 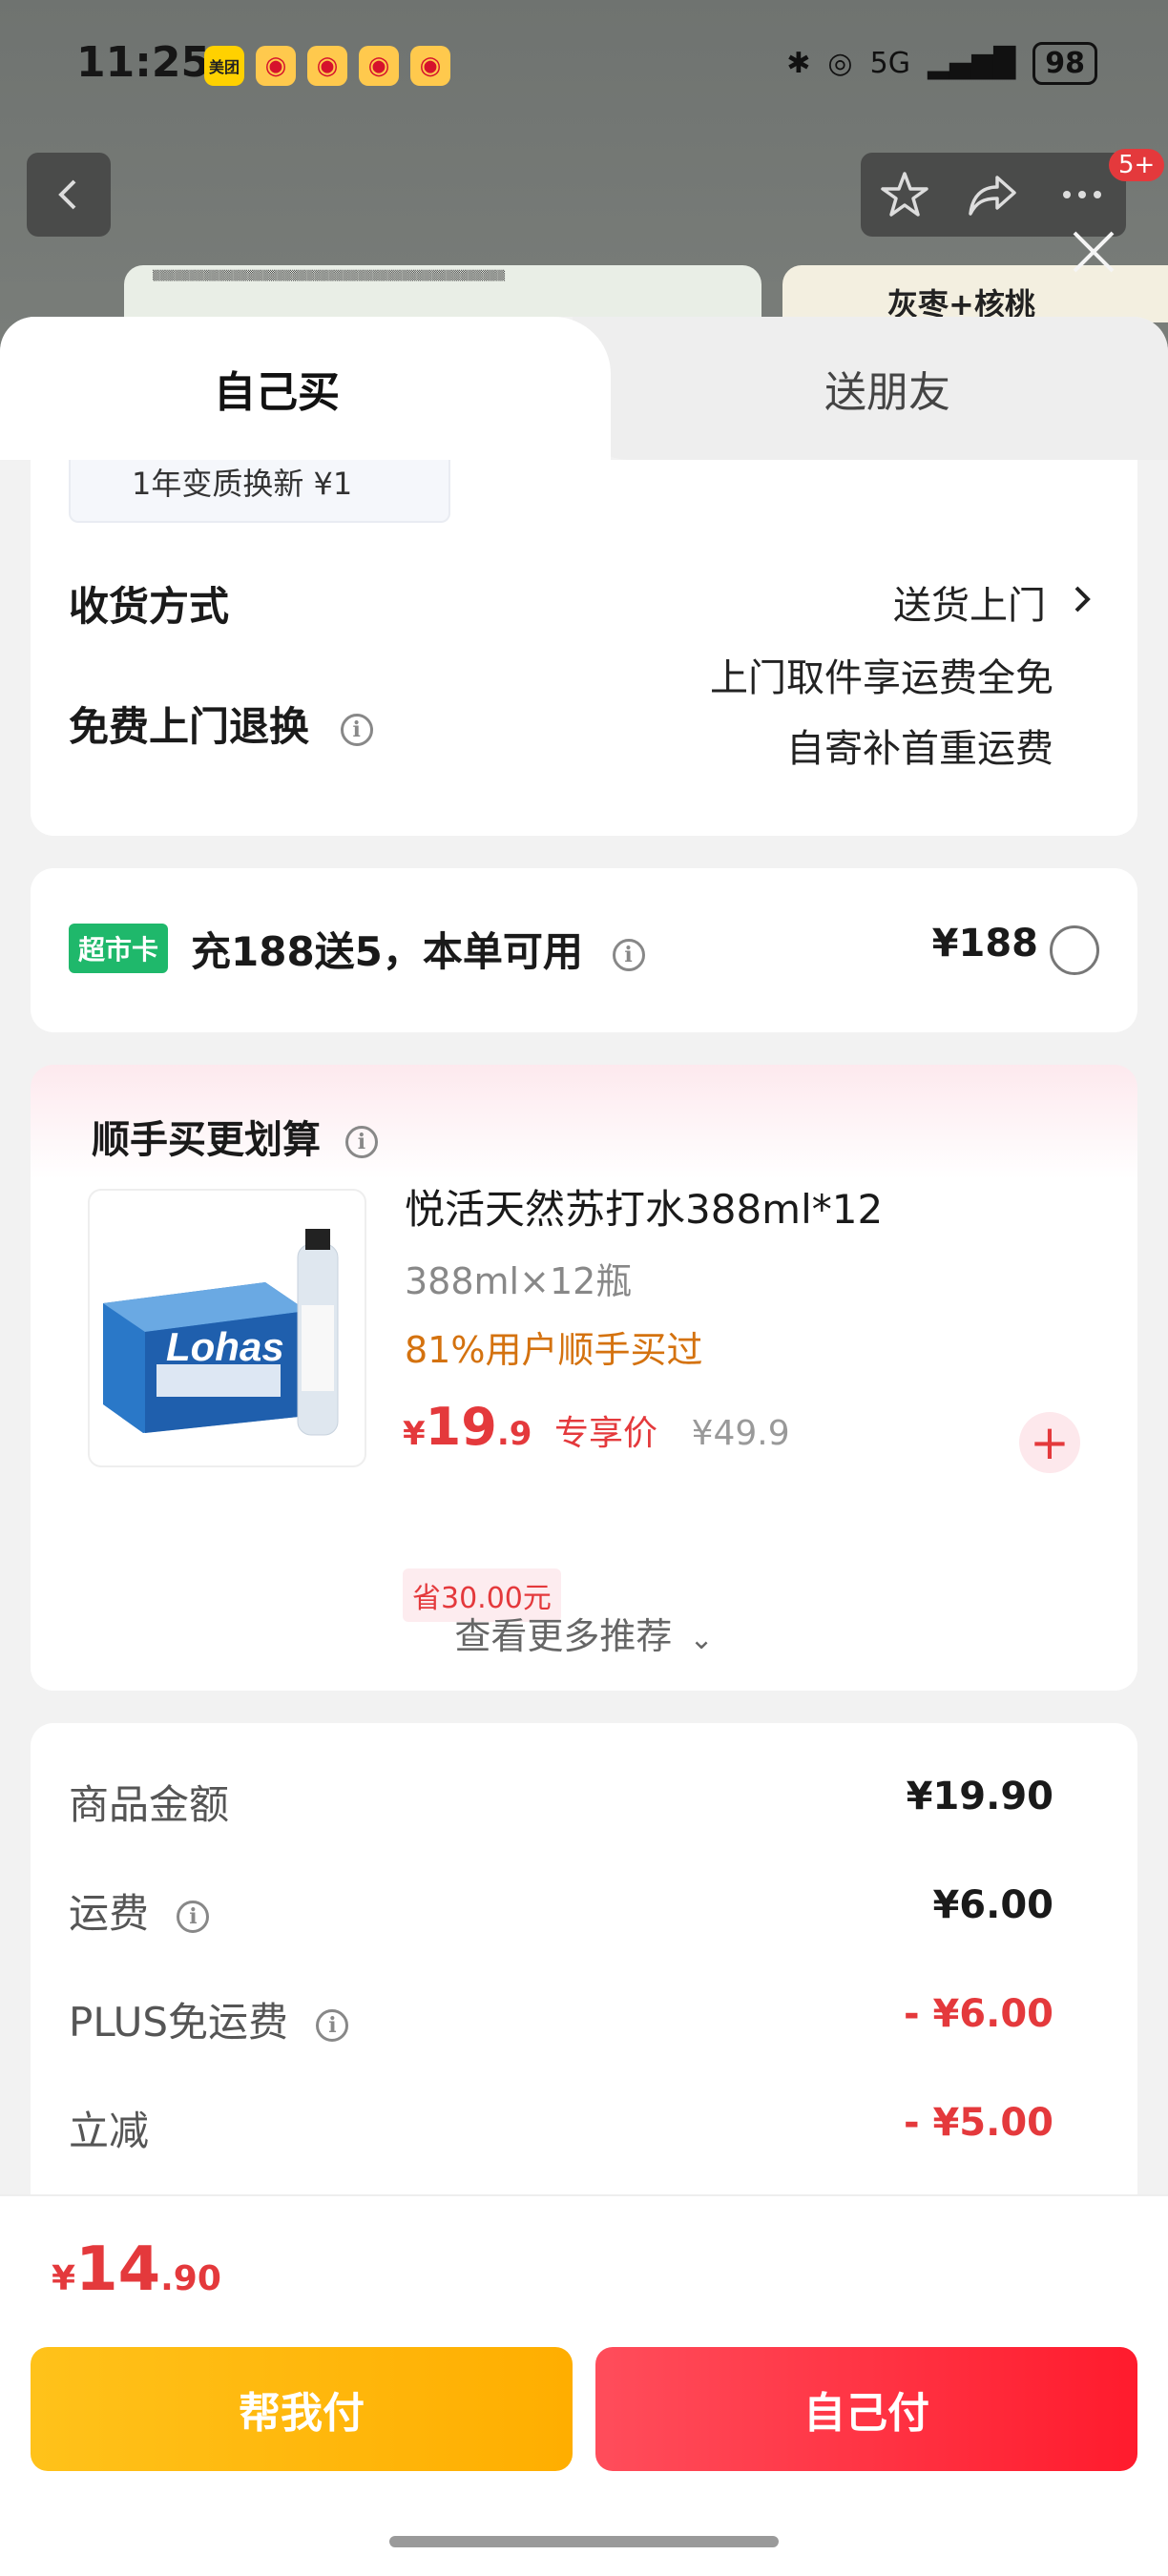 I want to click on summary-label-row: PLUS免运费 i, so click(x=209, y=2019).